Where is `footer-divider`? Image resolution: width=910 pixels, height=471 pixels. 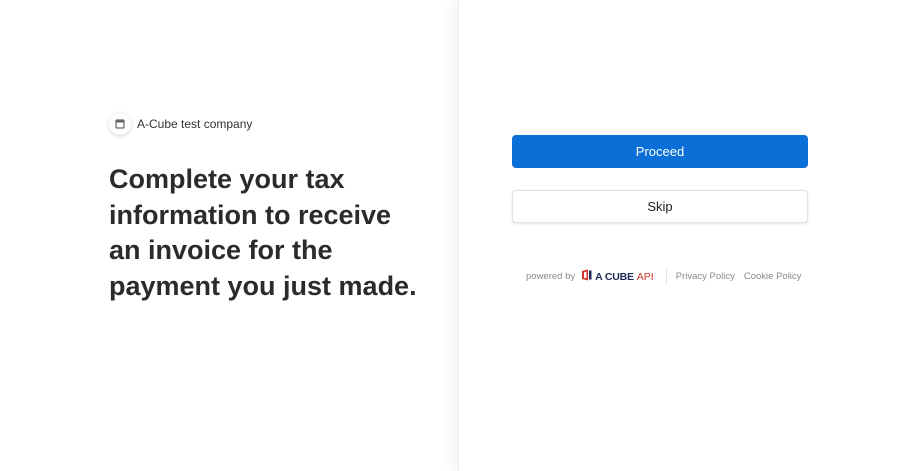 footer-divider is located at coordinates (666, 276).